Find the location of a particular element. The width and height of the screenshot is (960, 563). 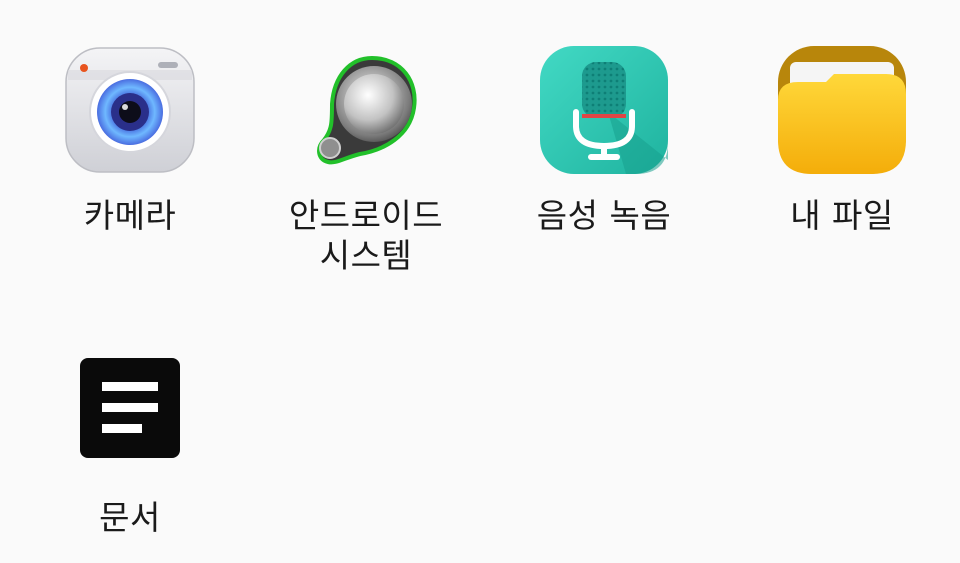

app-my-files: 내 파일 is located at coordinates (841, 139).